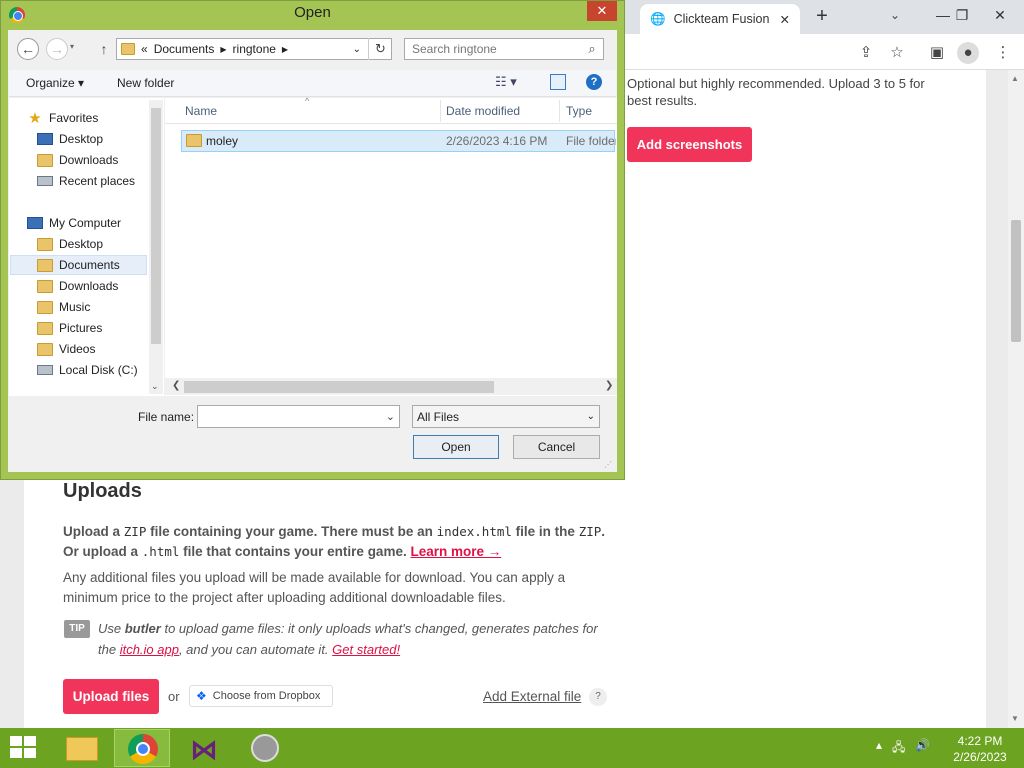 Image resolution: width=1024 pixels, height=768 pixels. What do you see at coordinates (72, 46) in the screenshot?
I see `recent-locations-icon: ▾` at bounding box center [72, 46].